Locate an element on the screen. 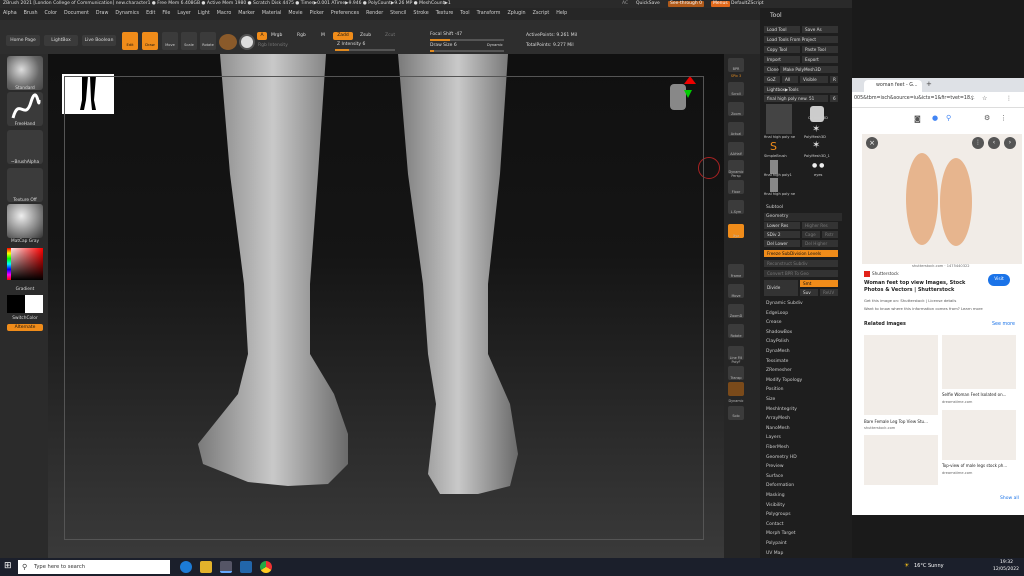 The image size is (1024, 576). geometry-section: Geometry is located at coordinates (803, 217).